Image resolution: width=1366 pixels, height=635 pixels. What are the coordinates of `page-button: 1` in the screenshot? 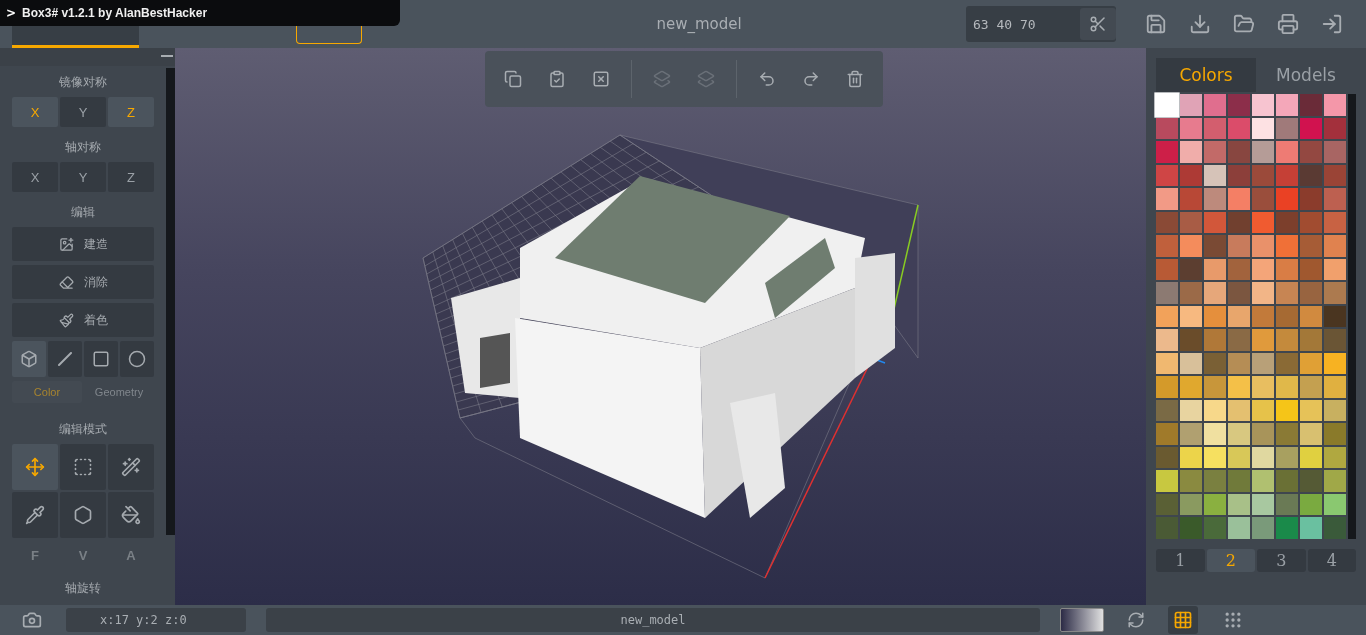 It's located at (1180, 560).